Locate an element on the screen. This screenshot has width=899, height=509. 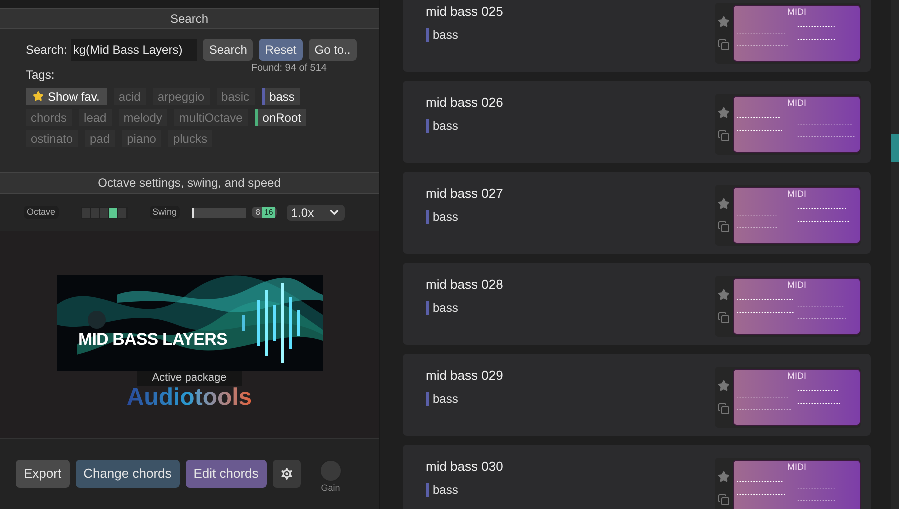
pattern-name: mid bass 027 is located at coordinates (465, 194).